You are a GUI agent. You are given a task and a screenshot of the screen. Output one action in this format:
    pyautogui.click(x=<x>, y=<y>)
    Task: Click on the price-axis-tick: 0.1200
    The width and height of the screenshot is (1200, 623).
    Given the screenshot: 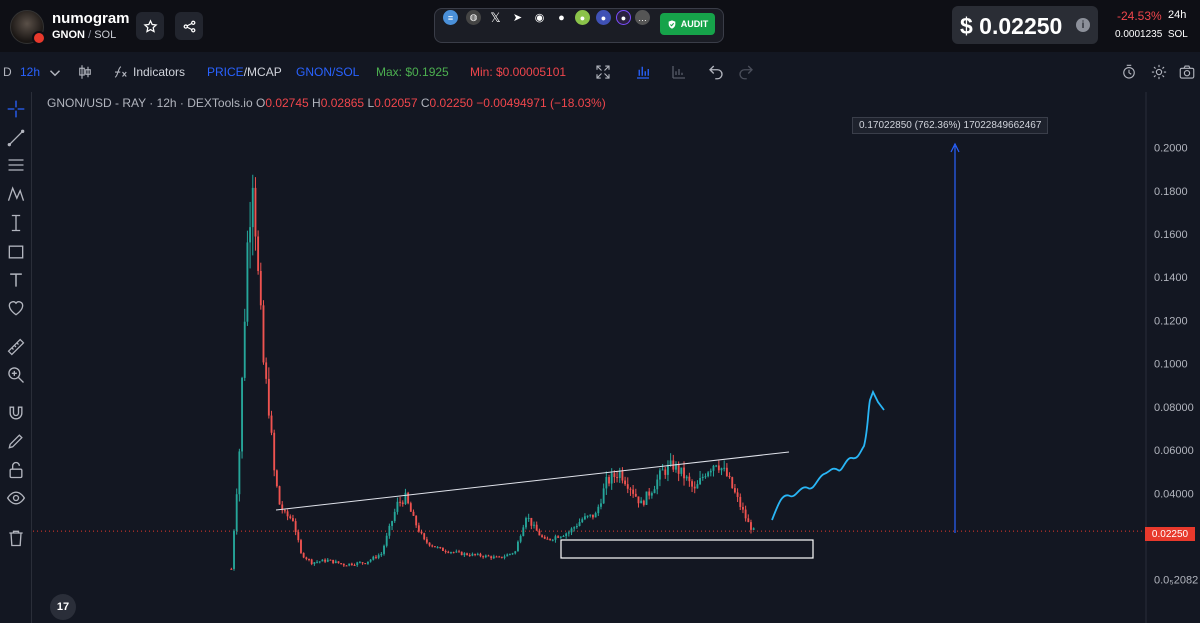 What is the action you would take?
    pyautogui.click(x=1171, y=321)
    